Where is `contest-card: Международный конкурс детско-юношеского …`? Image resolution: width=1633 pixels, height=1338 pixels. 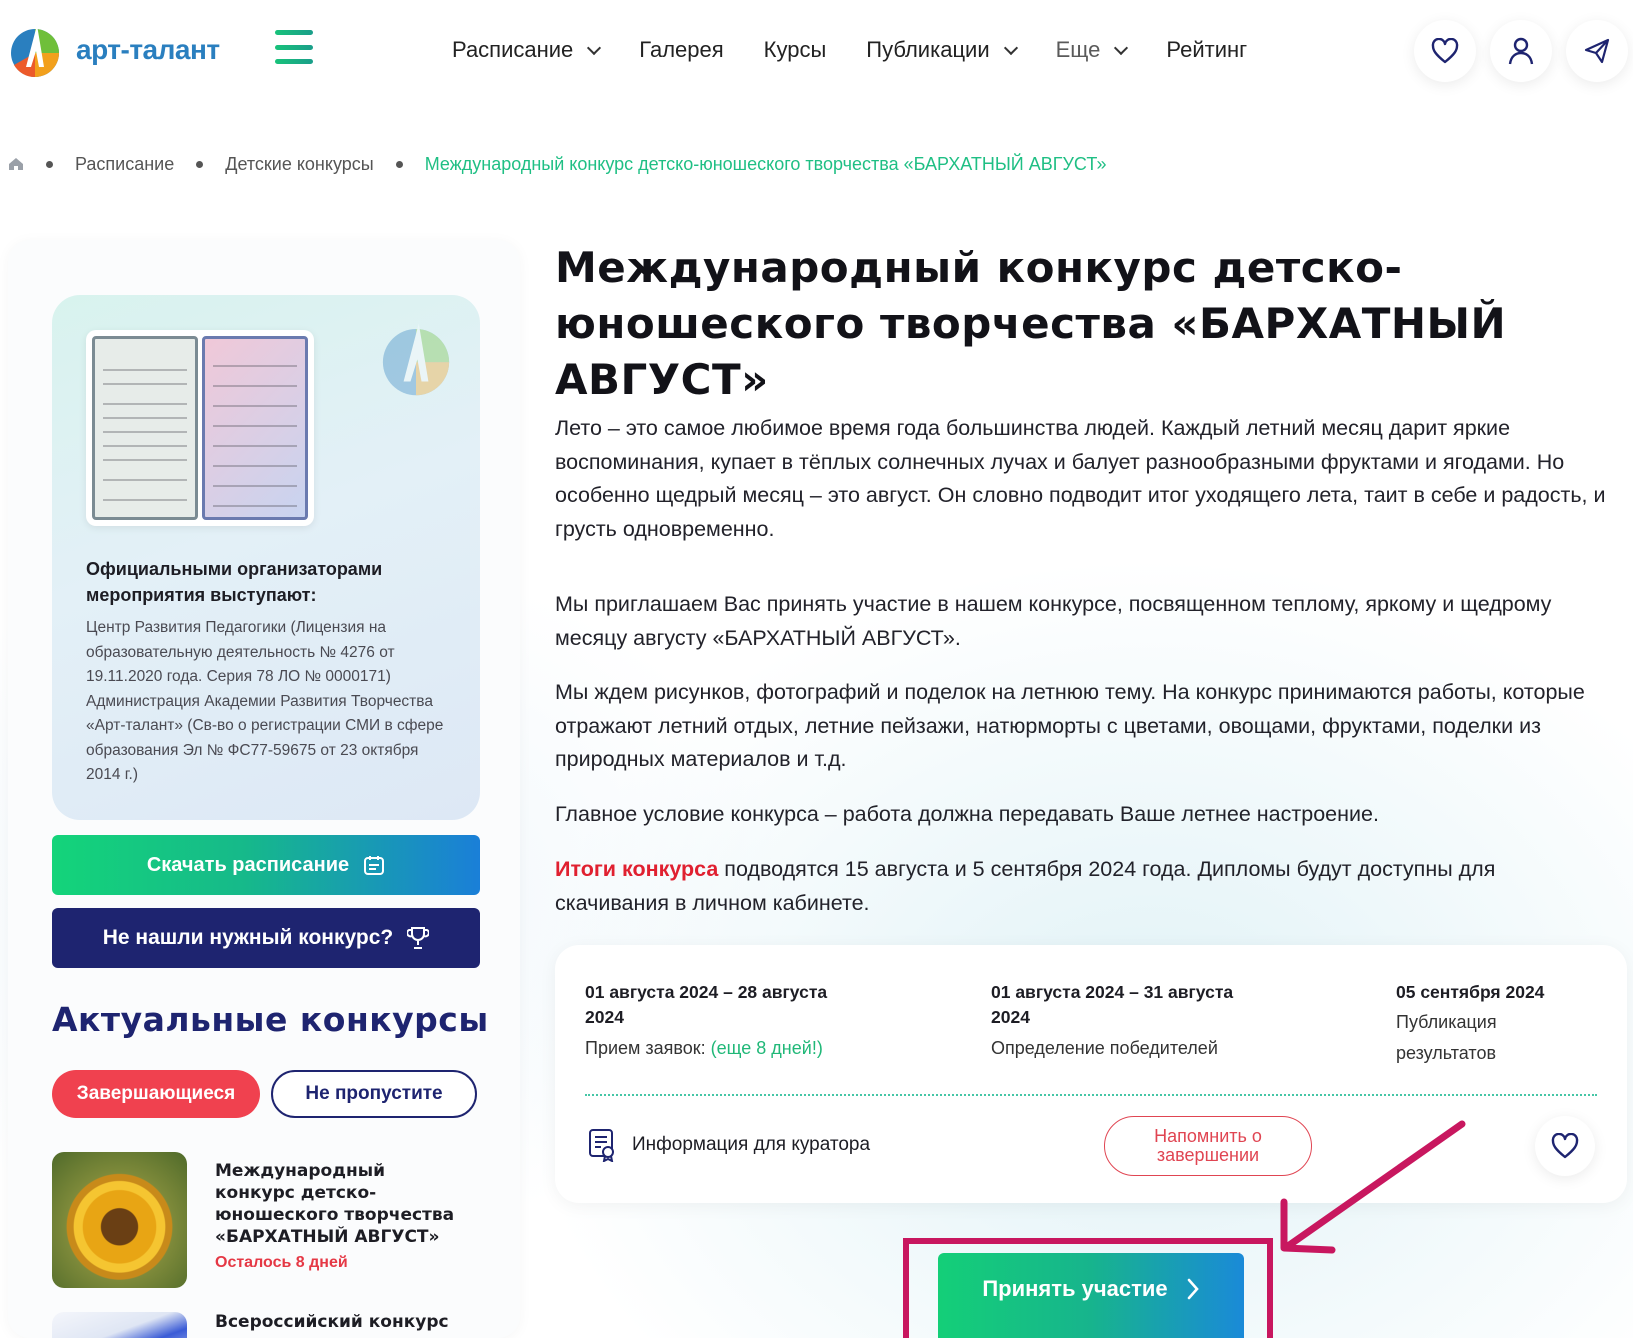 contest-card: Международный конкурс детско-юношеского … is located at coordinates (262, 1220).